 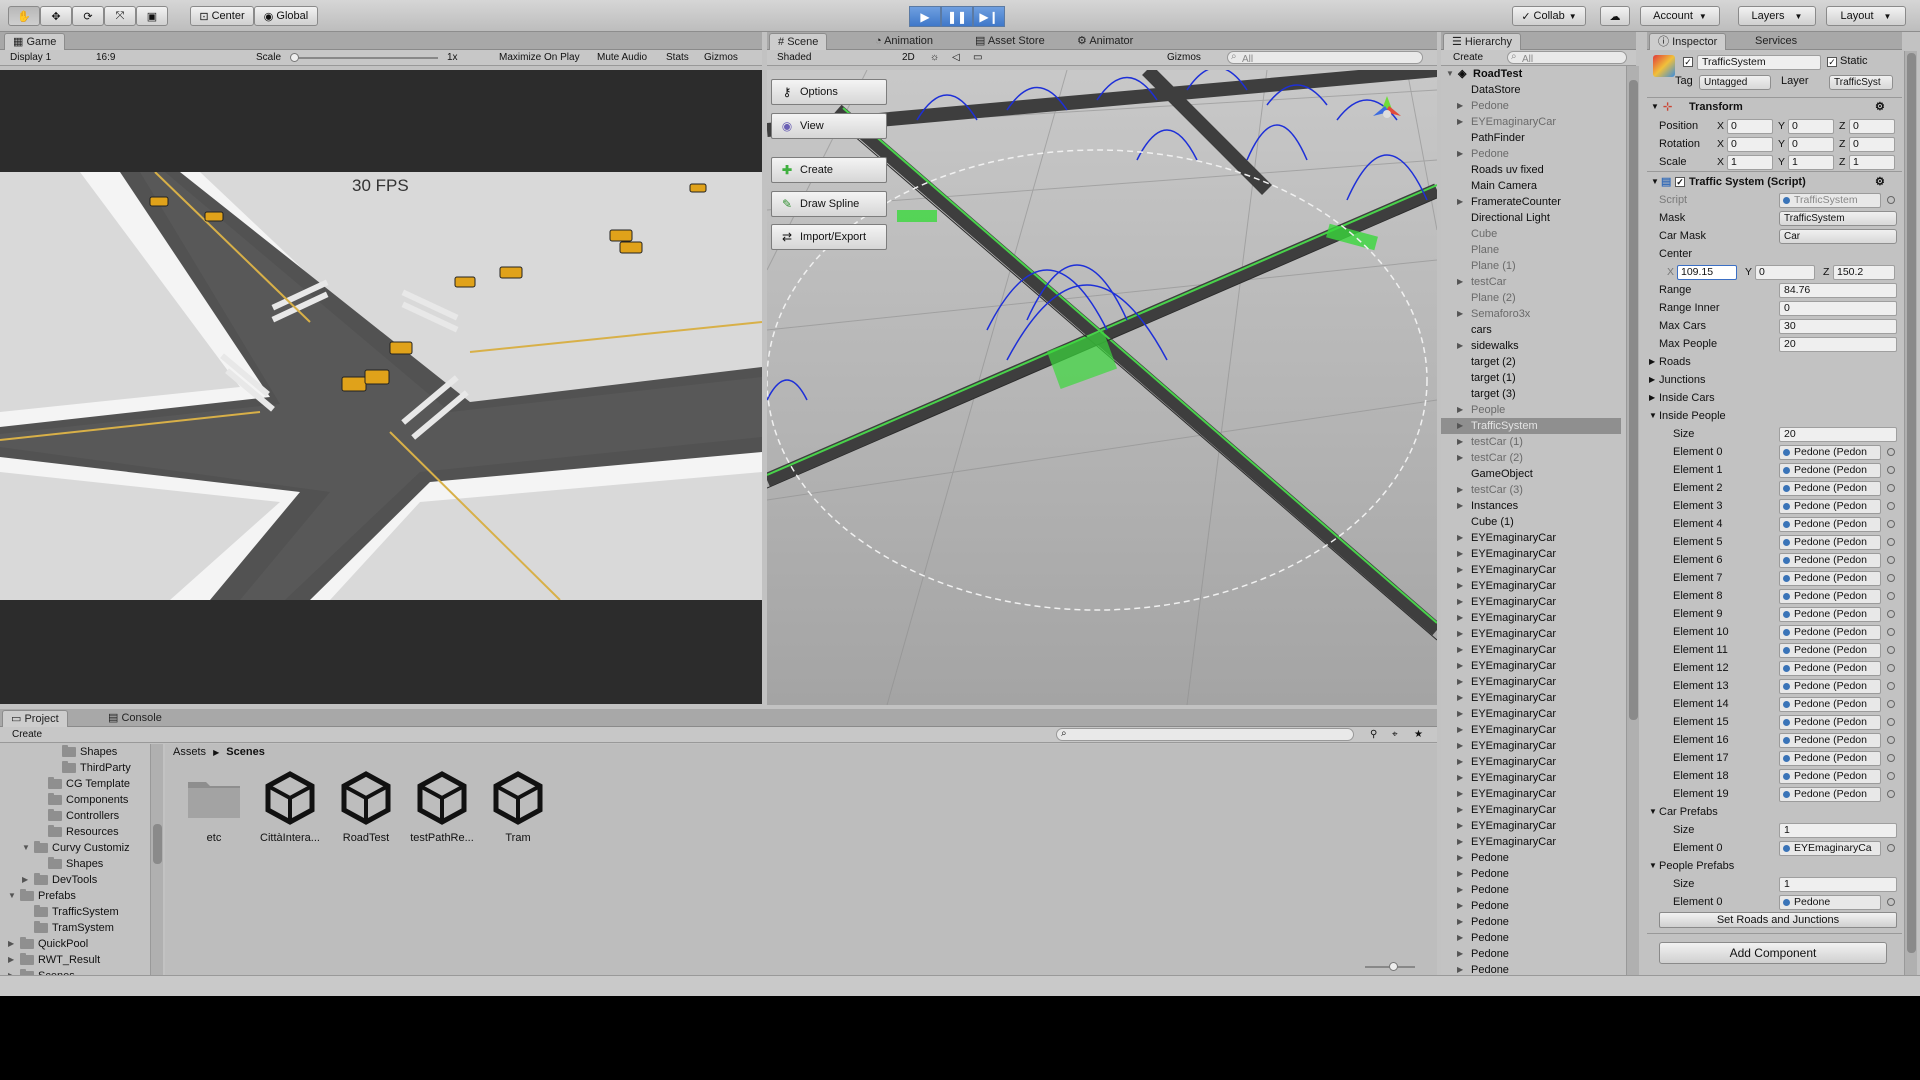 What do you see at coordinates (152, 16) in the screenshot?
I see `rect-tool-button: ▣` at bounding box center [152, 16].